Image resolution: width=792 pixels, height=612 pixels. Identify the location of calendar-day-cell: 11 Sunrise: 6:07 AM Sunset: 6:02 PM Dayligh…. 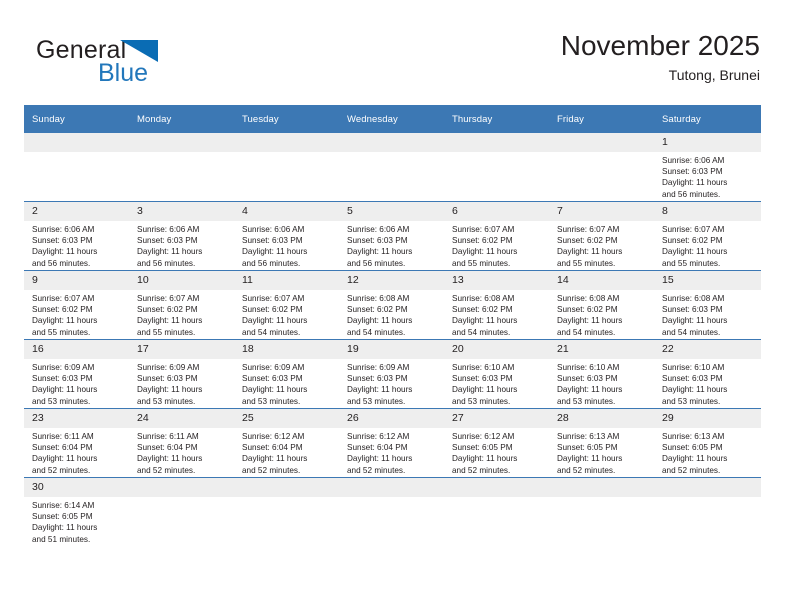
(286, 305).